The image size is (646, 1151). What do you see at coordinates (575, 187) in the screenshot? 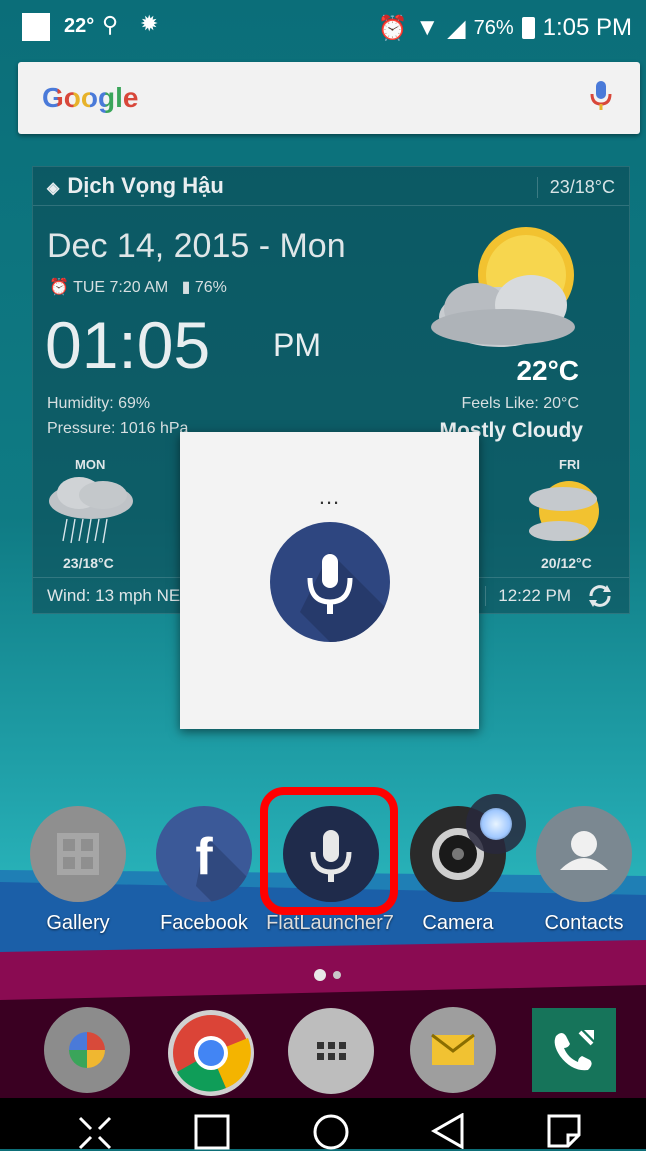
I see `weather-today-range: 23/18°C` at bounding box center [575, 187].